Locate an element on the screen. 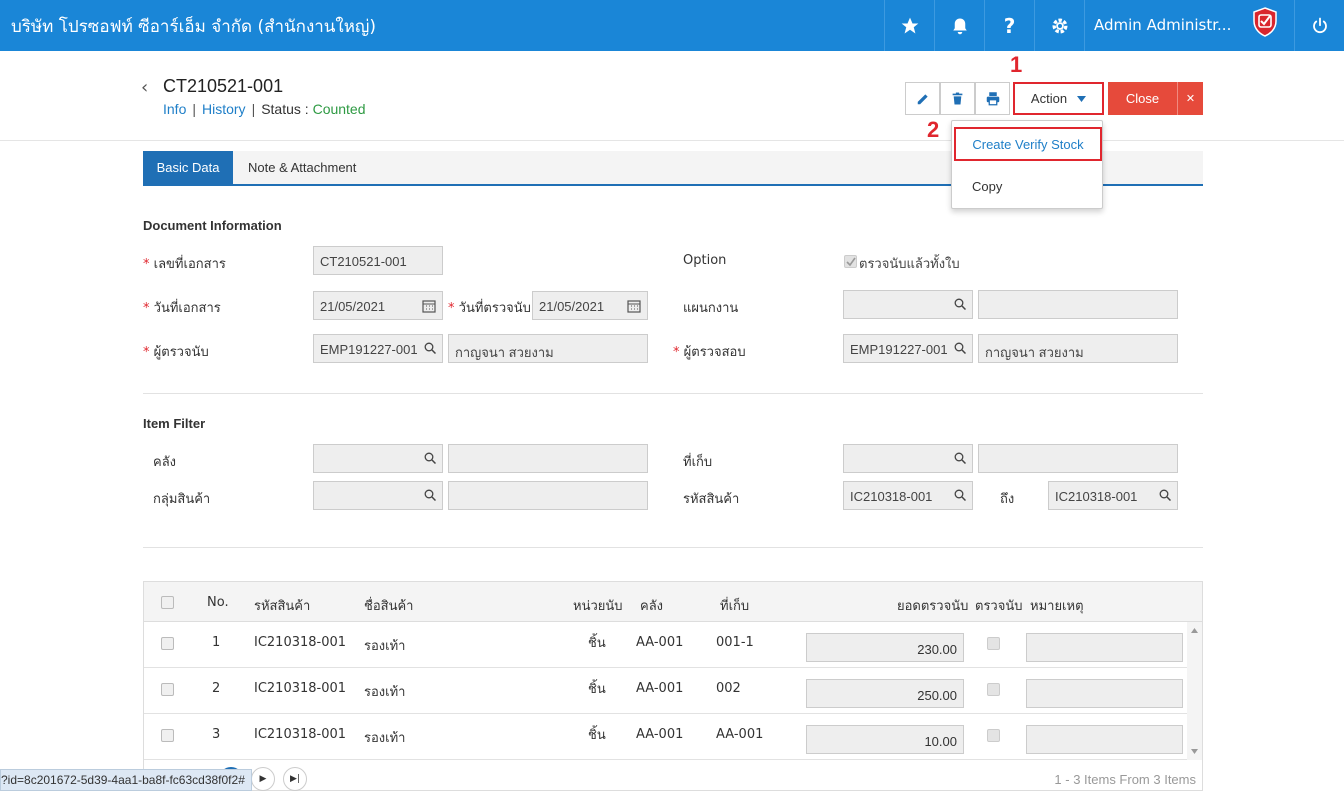 Image resolution: width=1344 pixels, height=791 pixels. close-icon: ✕ is located at coordinates (1190, 98).